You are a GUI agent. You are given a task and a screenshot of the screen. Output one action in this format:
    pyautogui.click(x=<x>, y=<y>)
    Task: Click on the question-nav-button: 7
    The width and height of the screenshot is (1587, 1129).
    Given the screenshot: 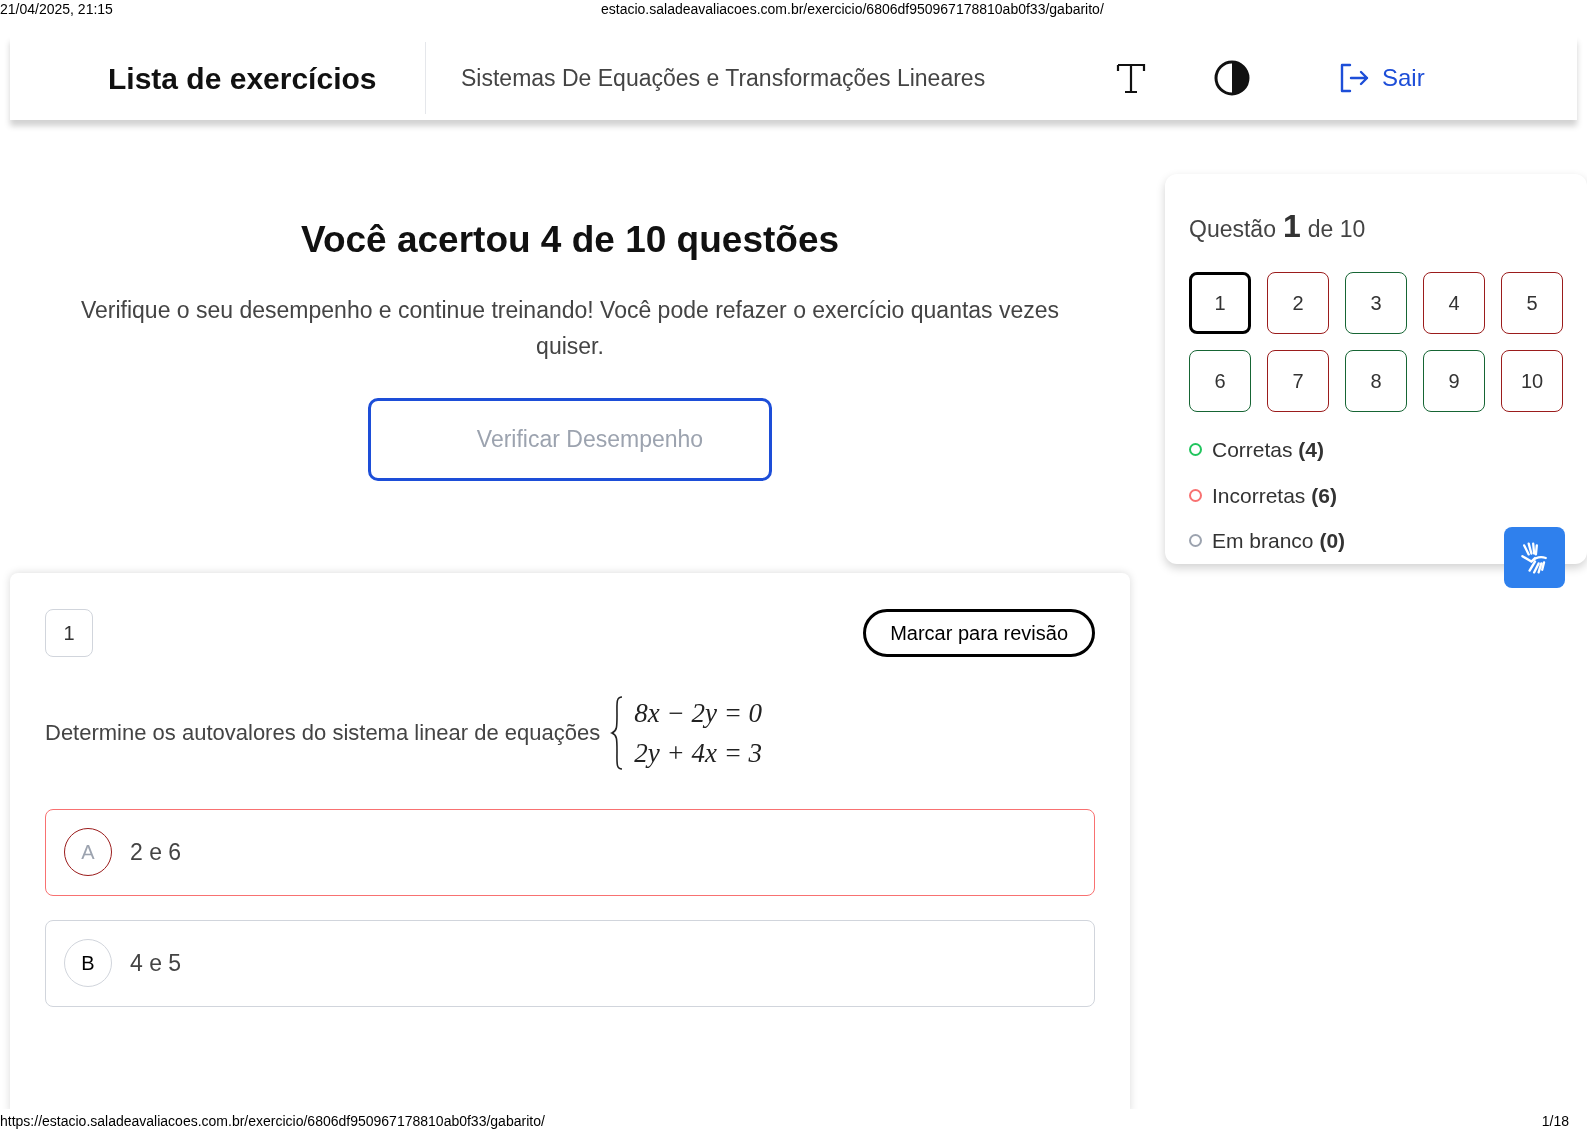 What is the action you would take?
    pyautogui.click(x=1298, y=381)
    